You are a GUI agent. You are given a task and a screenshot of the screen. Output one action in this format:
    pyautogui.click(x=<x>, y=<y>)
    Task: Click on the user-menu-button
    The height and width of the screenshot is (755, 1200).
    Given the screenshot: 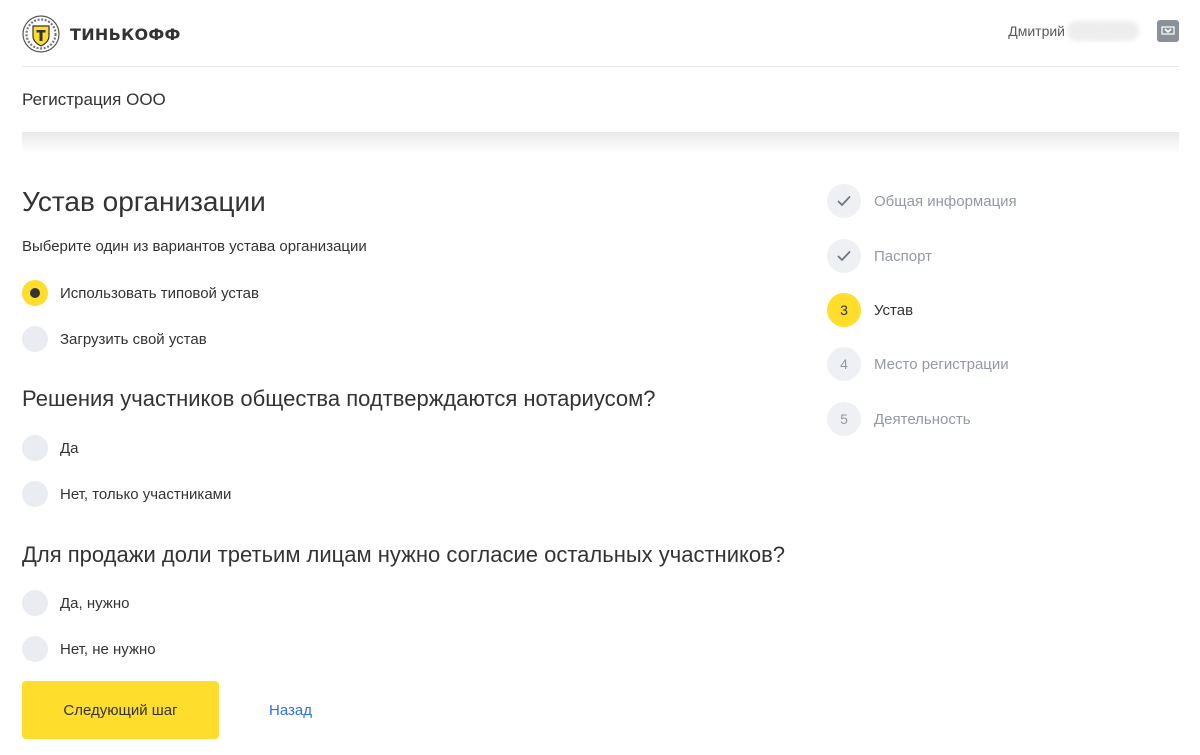 What is the action you would take?
    pyautogui.click(x=1168, y=31)
    